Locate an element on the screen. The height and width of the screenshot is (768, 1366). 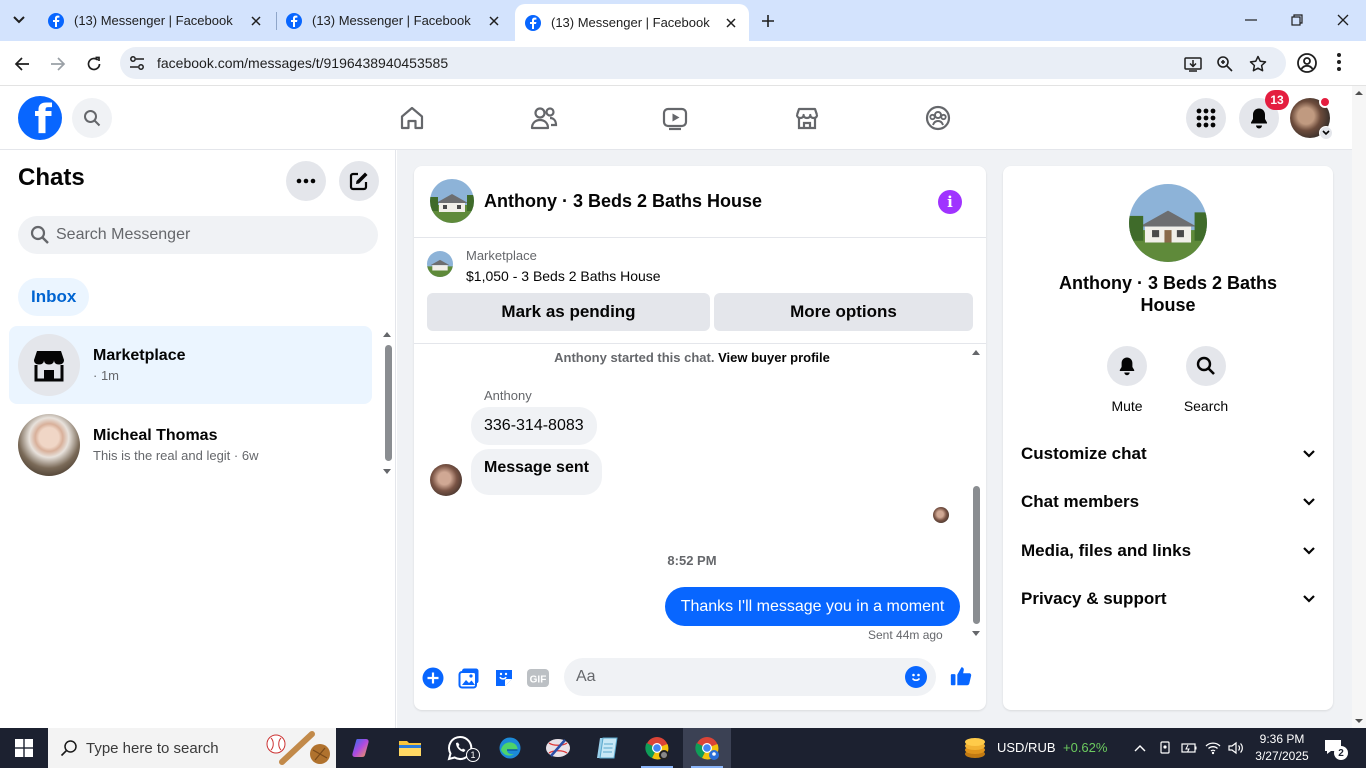
customize-chat-section: Customize chat is located at coordinates (1168, 454).